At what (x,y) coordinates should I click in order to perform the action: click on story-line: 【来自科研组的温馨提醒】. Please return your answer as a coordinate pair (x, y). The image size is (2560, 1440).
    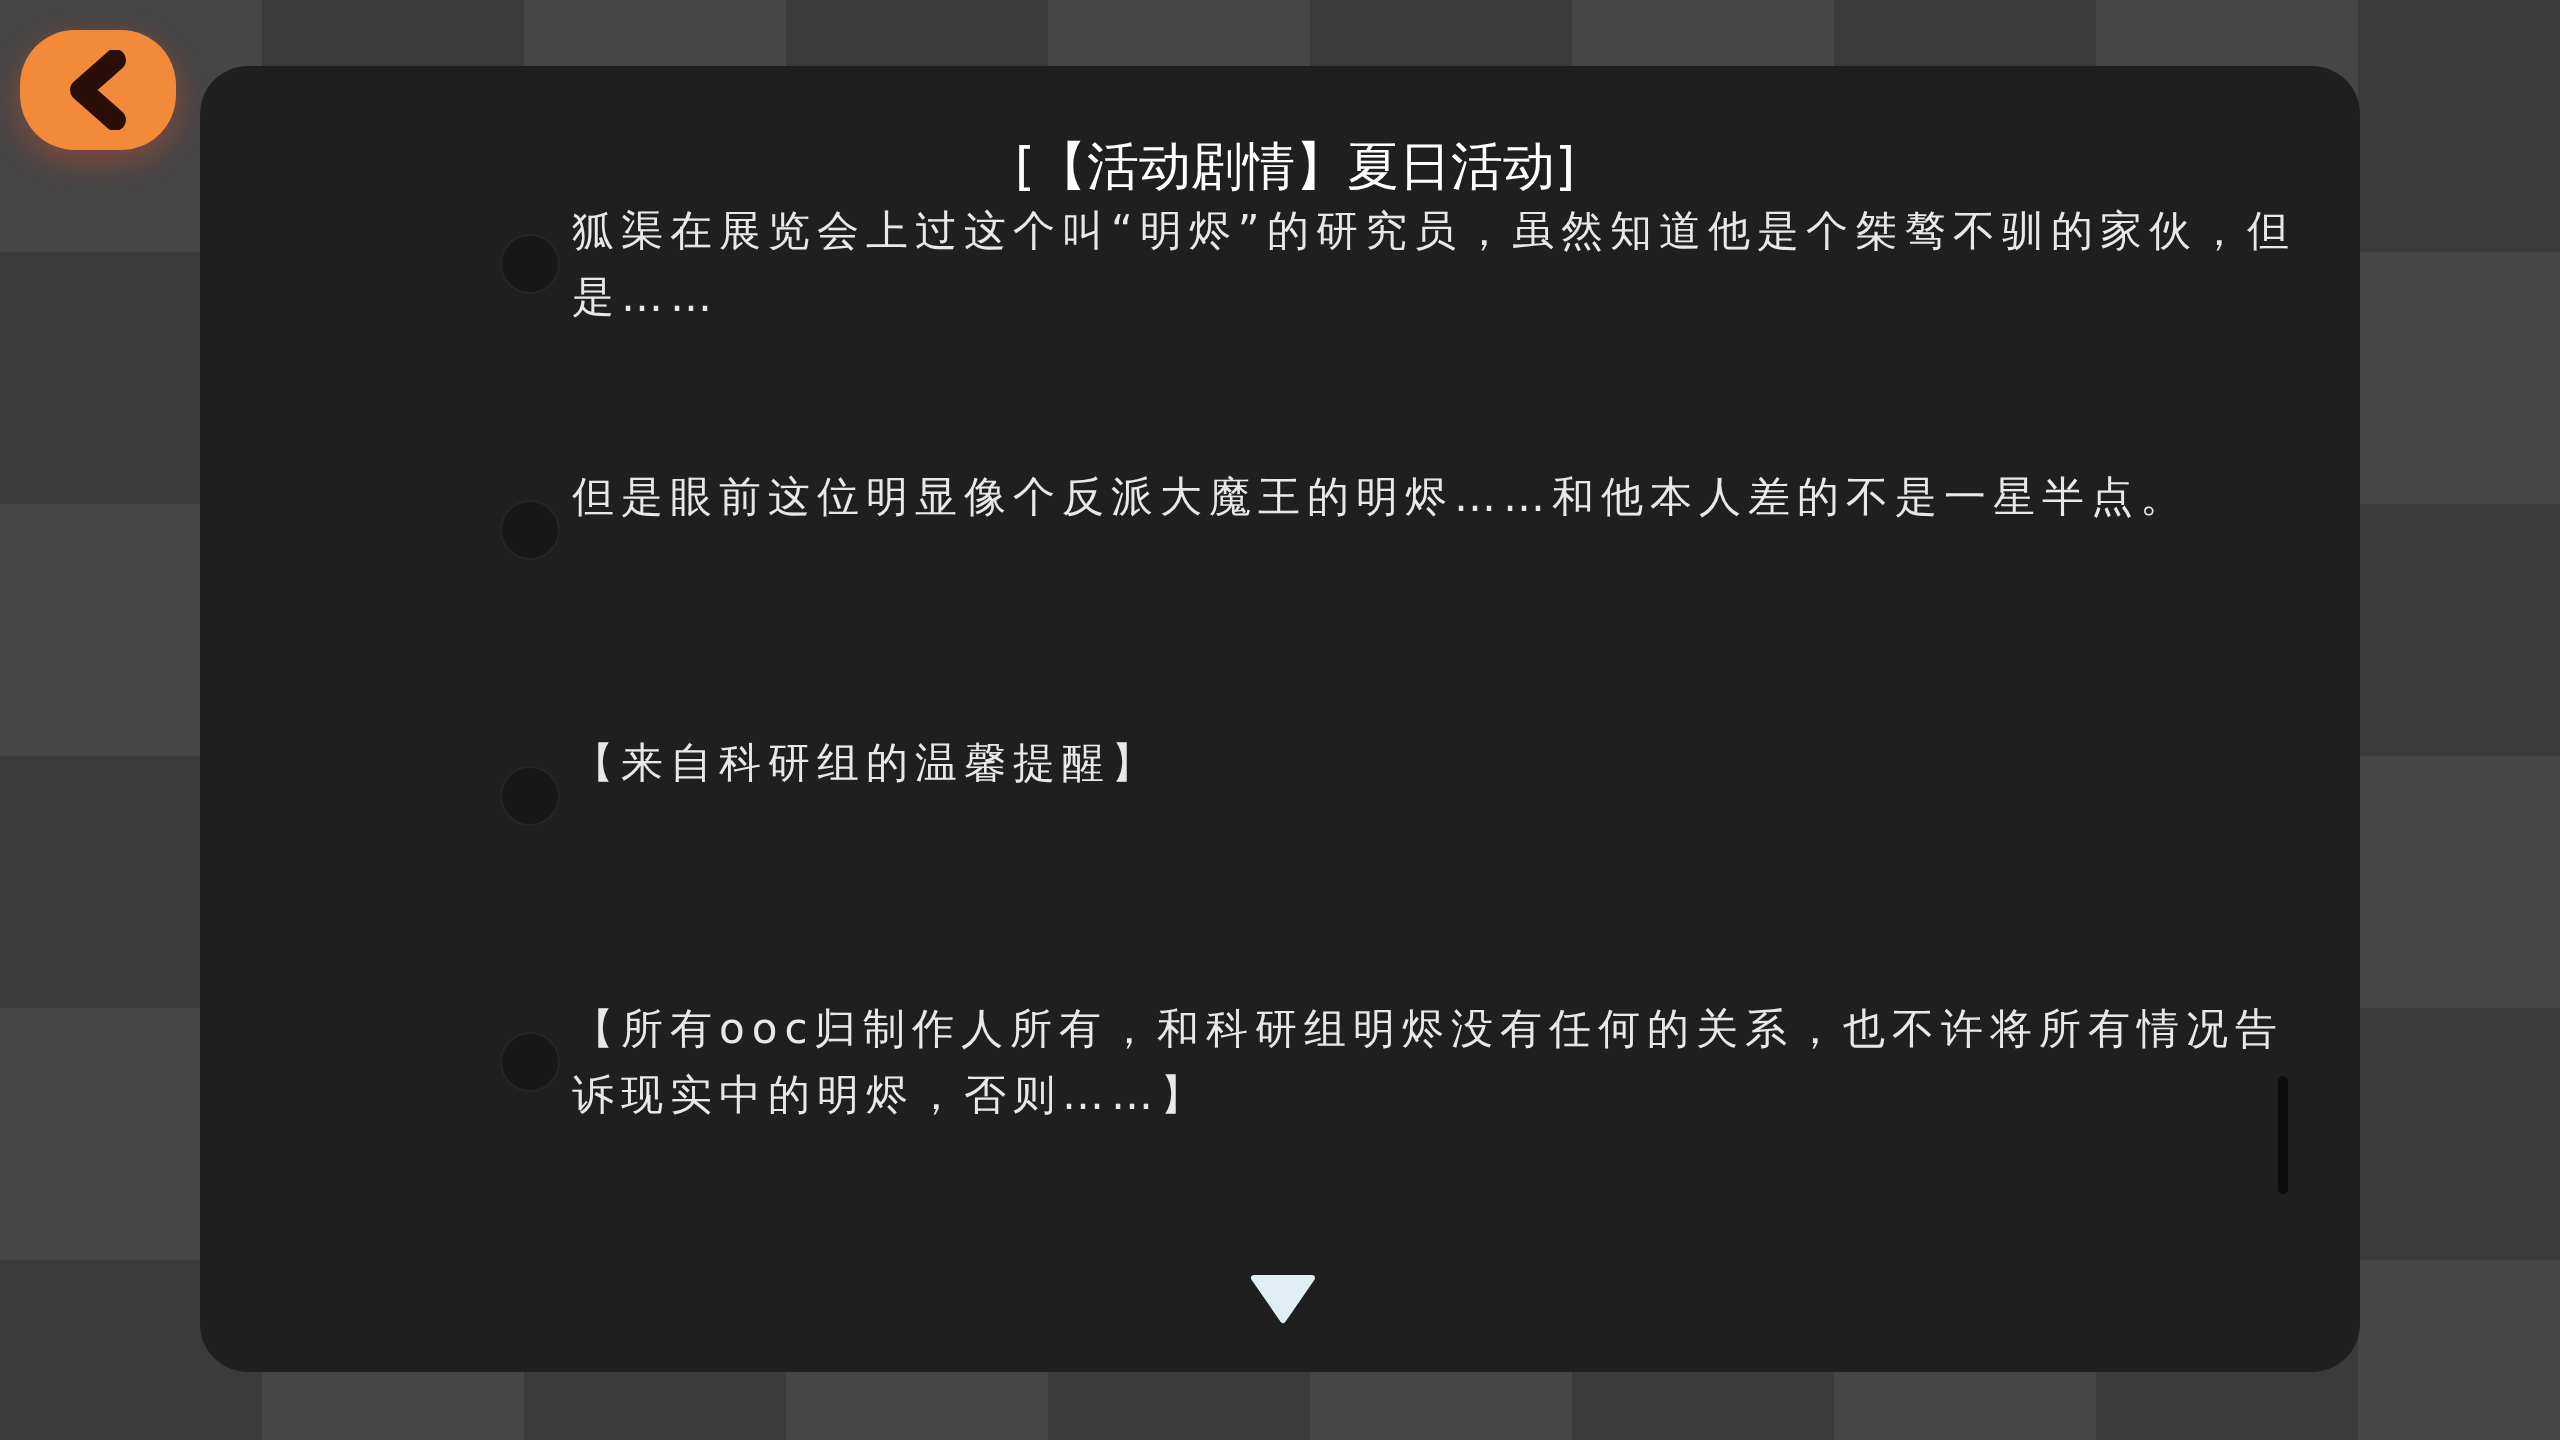
    Looking at the image, I should click on (866, 763).